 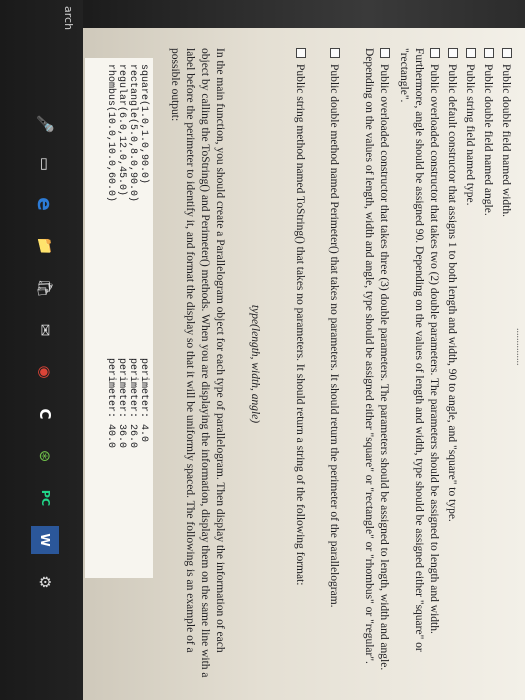 I want to click on output-line: perimeter: 40.0, so click(x=110, y=403).